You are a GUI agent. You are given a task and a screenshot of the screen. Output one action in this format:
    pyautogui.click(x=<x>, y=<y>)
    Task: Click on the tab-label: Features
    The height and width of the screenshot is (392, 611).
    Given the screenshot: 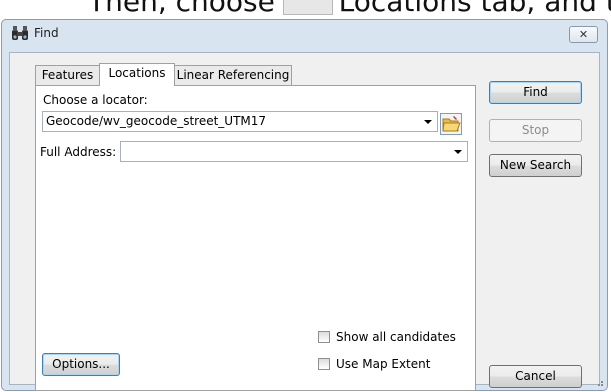 What is the action you would take?
    pyautogui.click(x=67, y=75)
    